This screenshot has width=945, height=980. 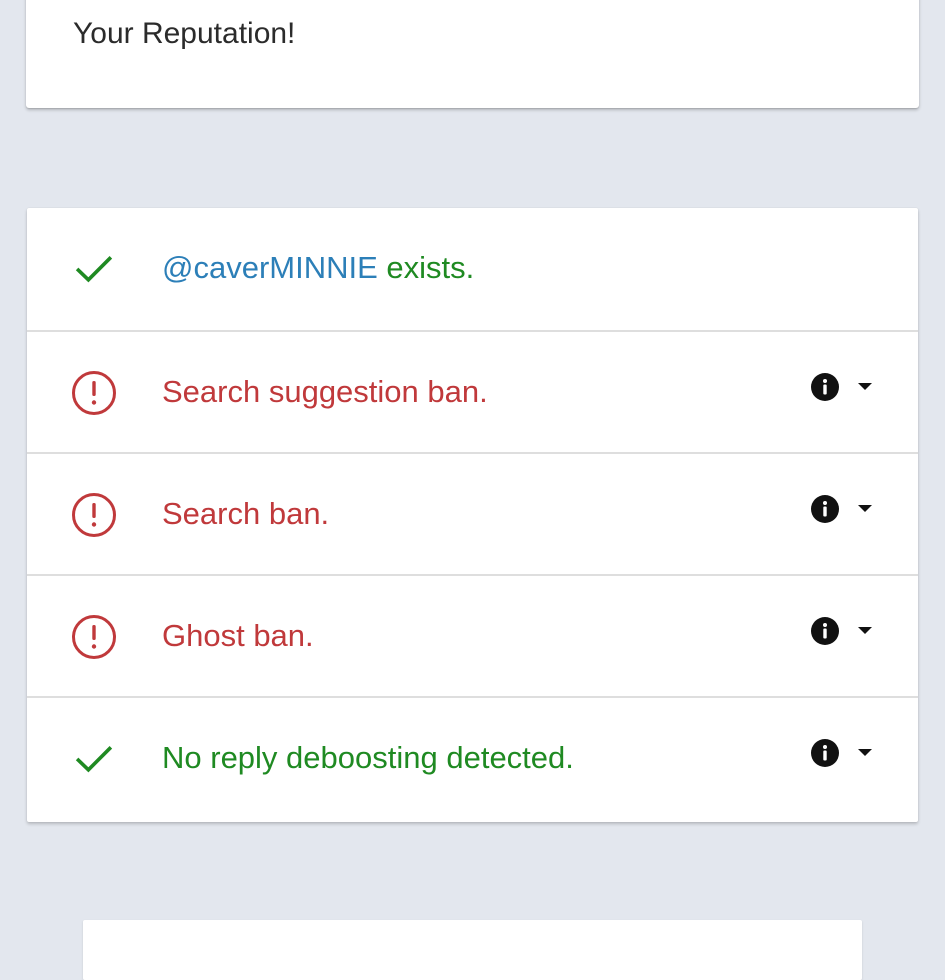 What do you see at coordinates (426, 267) in the screenshot?
I see `result-label-suffix: exists.` at bounding box center [426, 267].